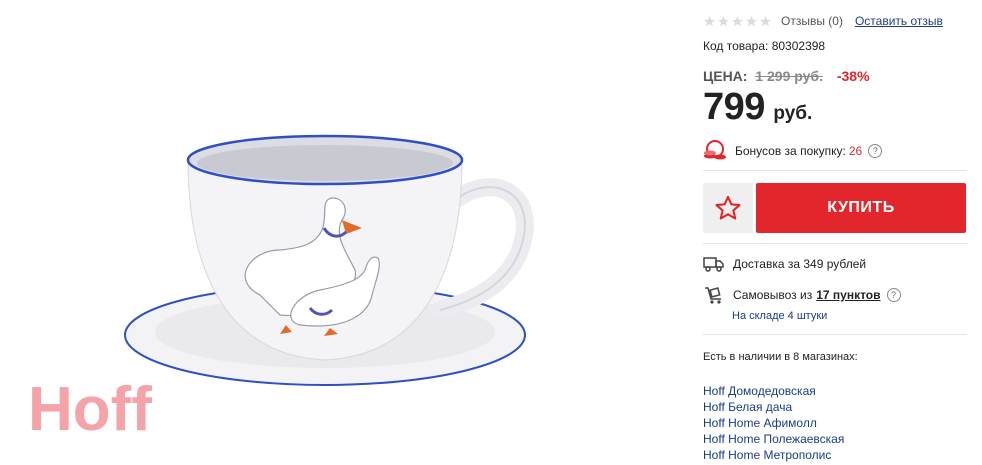 Image resolution: width=982 pixels, height=465 pixels. I want to click on bonus-label: Бонусов за покупку:, so click(790, 151).